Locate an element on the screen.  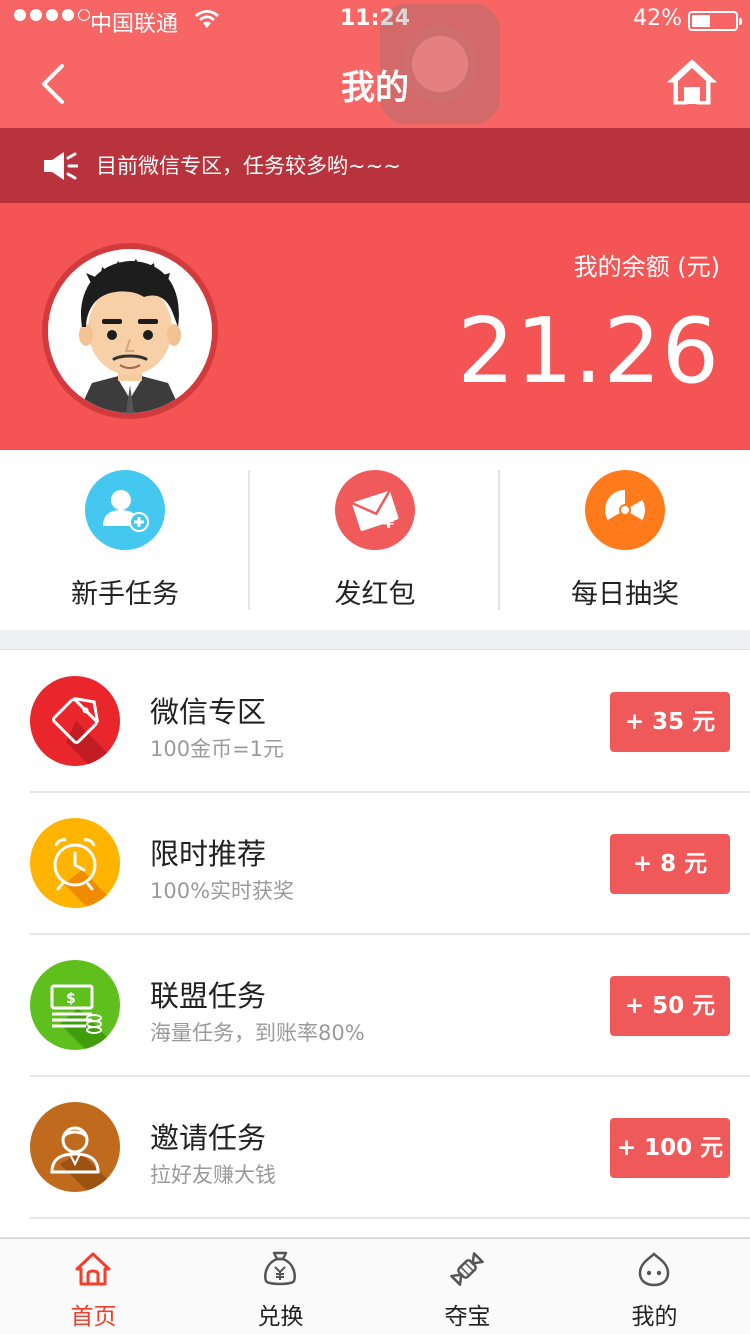
alarm-clock-icon is located at coordinates (75, 863).